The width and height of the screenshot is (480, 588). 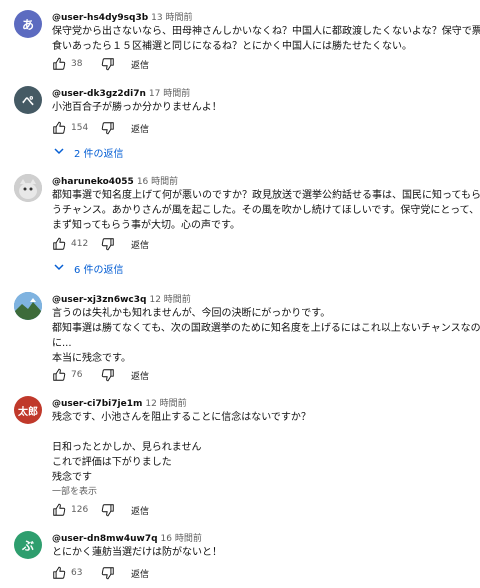 What do you see at coordinates (28, 410) in the screenshot?
I see `avatar: 太郎` at bounding box center [28, 410].